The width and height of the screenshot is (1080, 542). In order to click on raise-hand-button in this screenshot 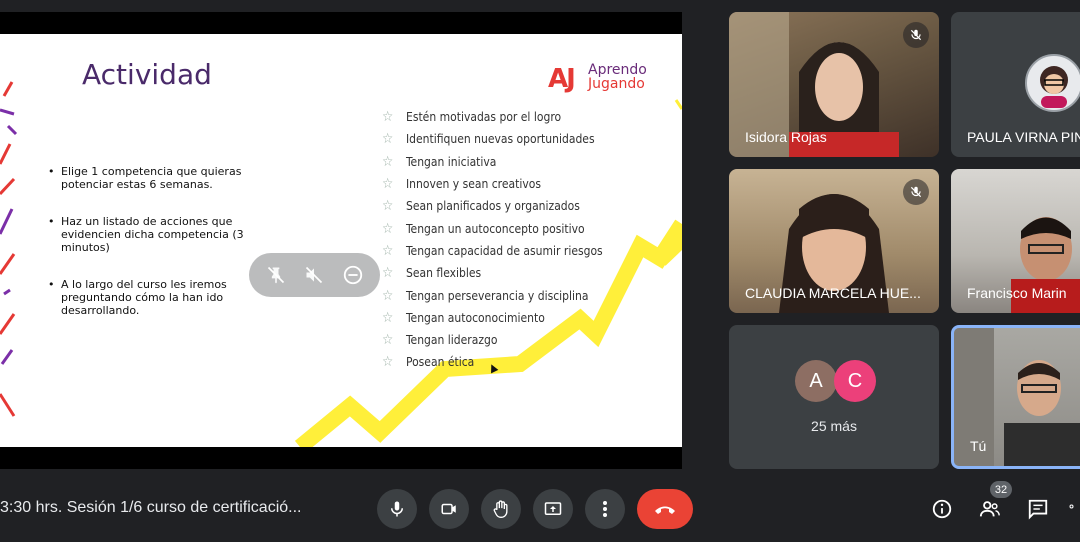, I will do `click(501, 509)`.